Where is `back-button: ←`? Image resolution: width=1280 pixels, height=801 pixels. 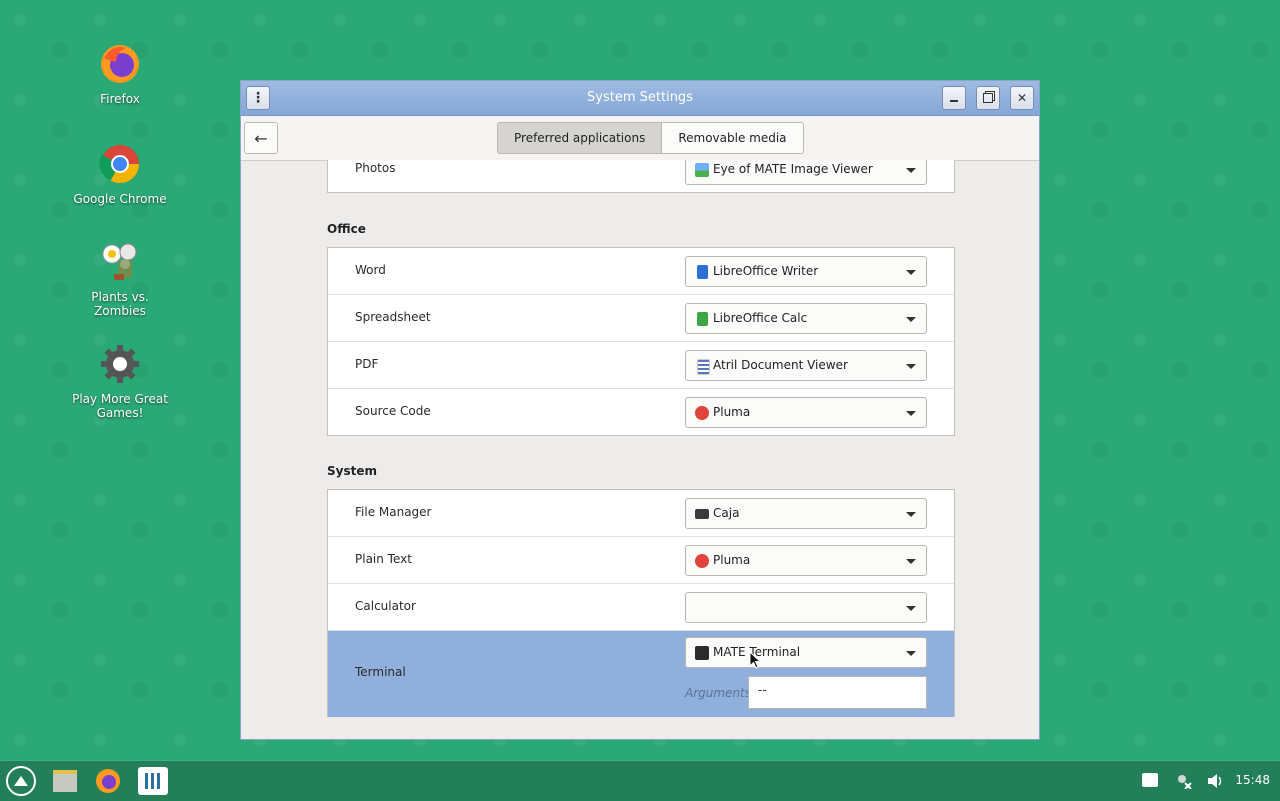
back-button: ← is located at coordinates (261, 138).